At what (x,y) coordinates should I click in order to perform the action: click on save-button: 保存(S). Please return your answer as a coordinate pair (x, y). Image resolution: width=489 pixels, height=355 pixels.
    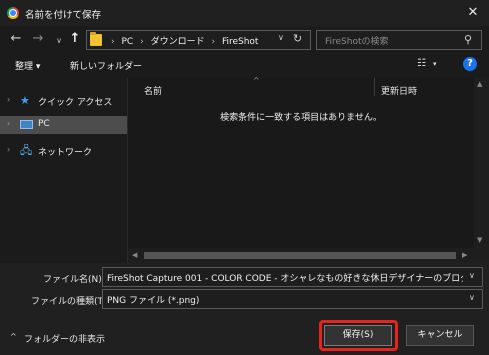
    Looking at the image, I should click on (358, 335).